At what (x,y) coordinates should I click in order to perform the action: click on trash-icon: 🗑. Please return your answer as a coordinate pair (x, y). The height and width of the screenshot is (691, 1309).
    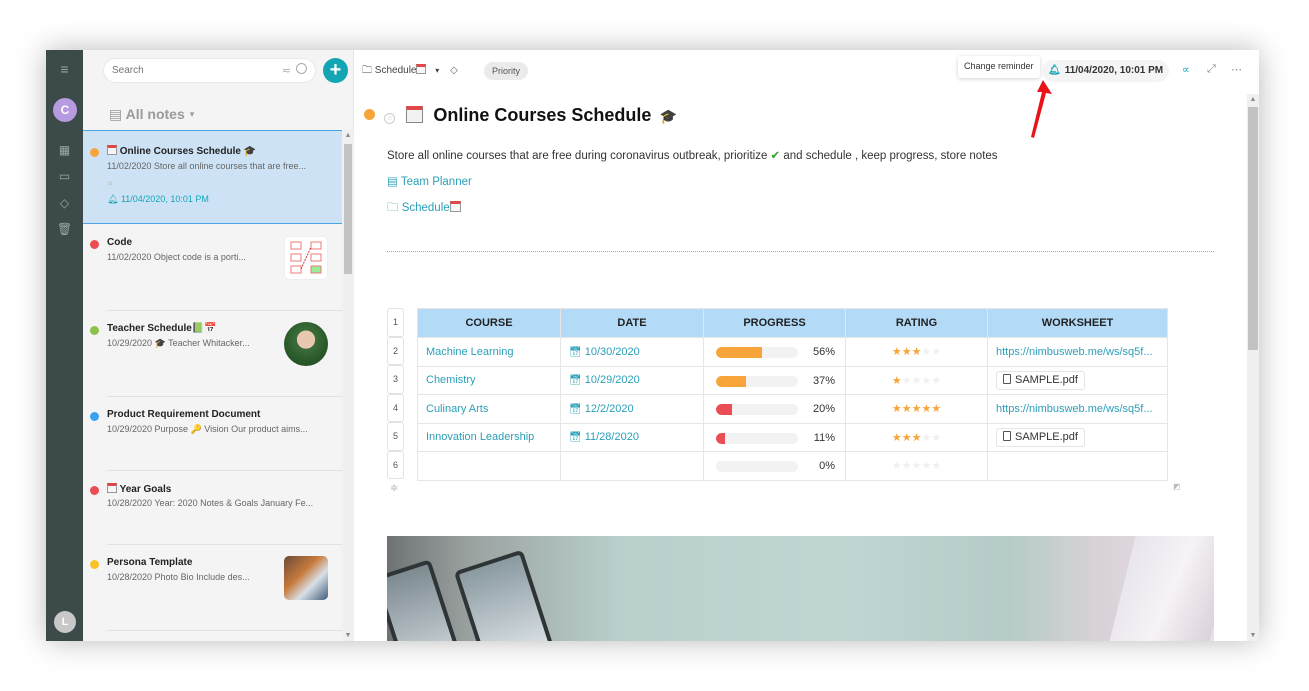
    Looking at the image, I should click on (64, 229).